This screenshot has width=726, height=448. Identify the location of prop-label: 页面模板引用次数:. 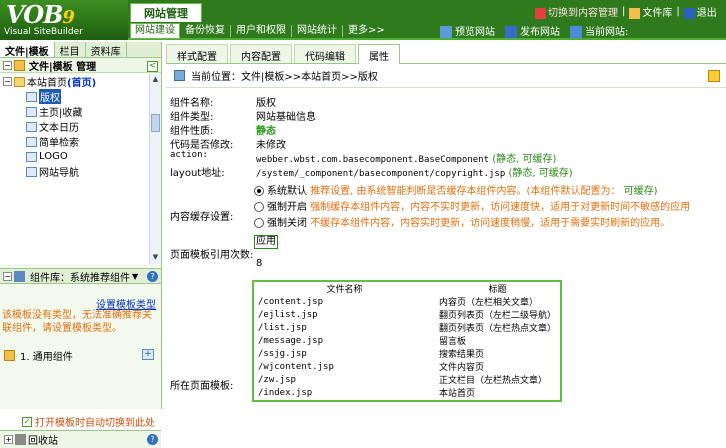
(212, 255).